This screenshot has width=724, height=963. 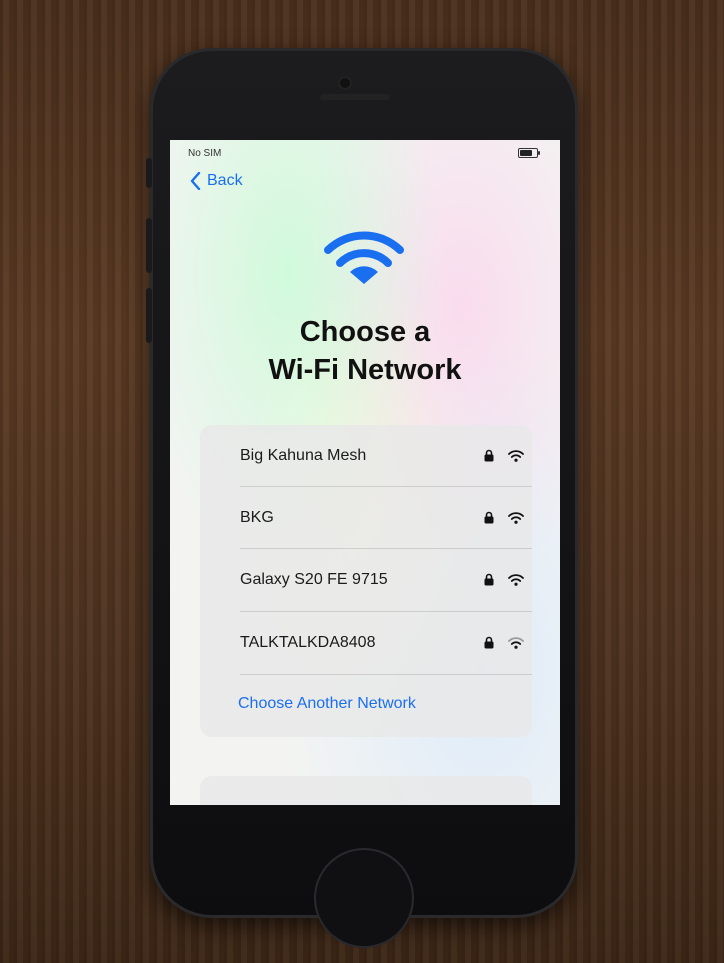 I want to click on network-name: Big Kahuna Mesh, so click(x=303, y=455).